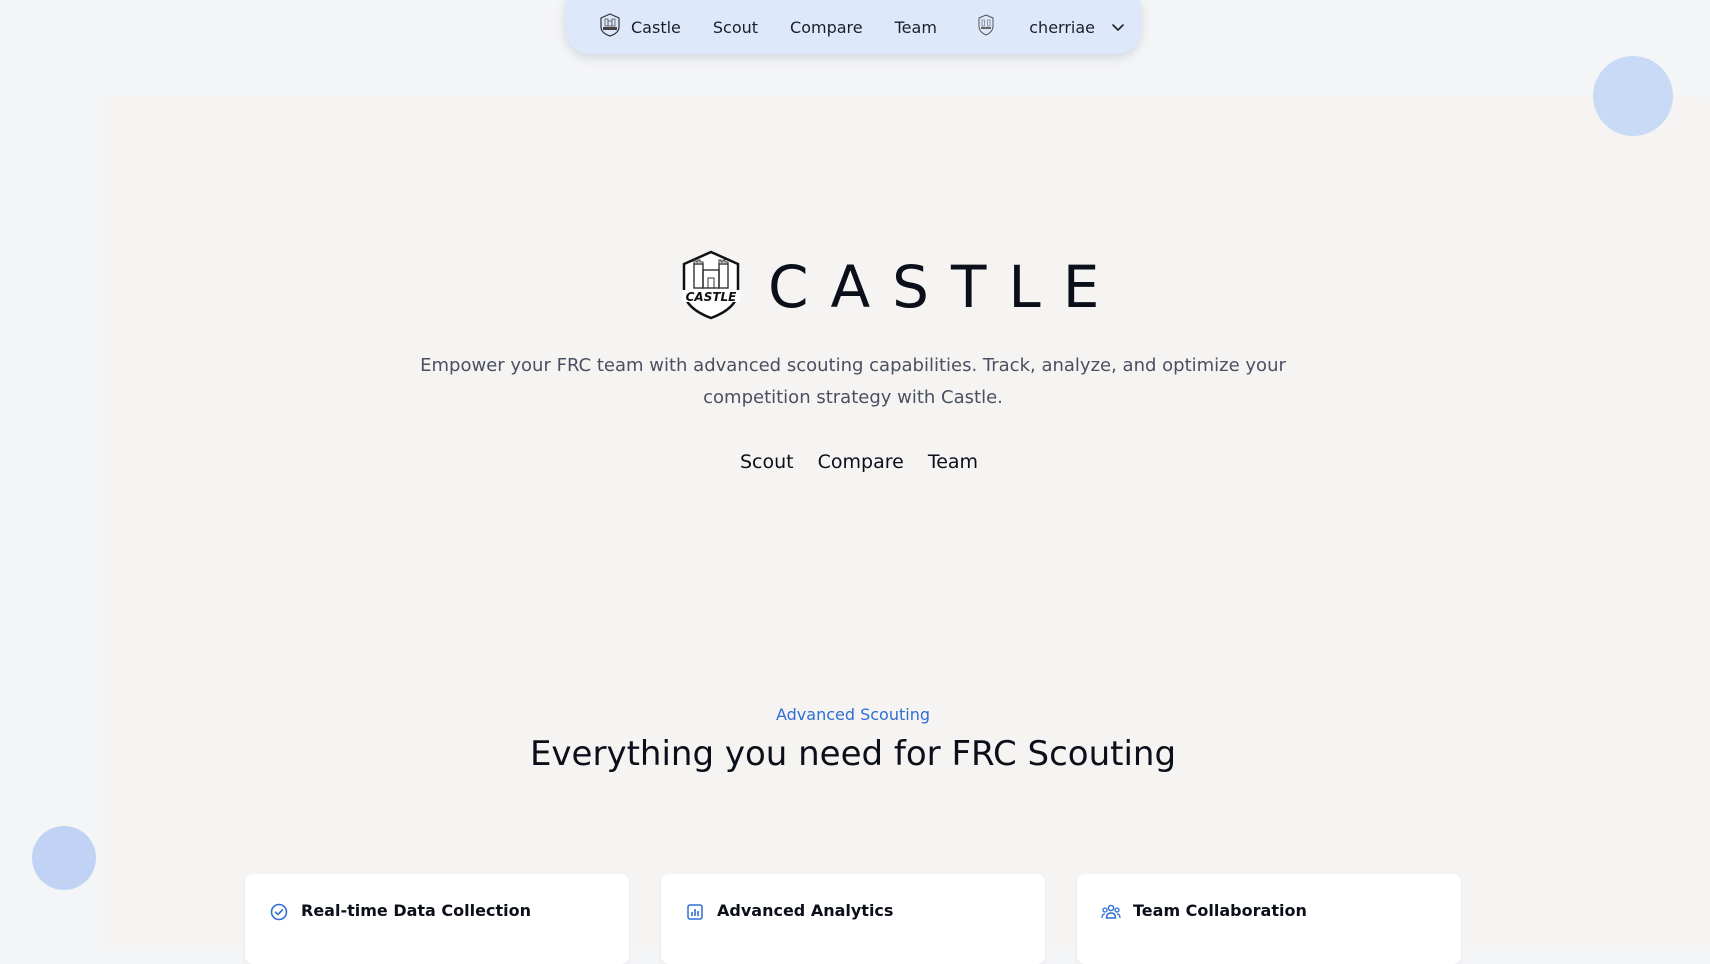  What do you see at coordinates (656, 27) in the screenshot?
I see `nav-brand-label: Castle` at bounding box center [656, 27].